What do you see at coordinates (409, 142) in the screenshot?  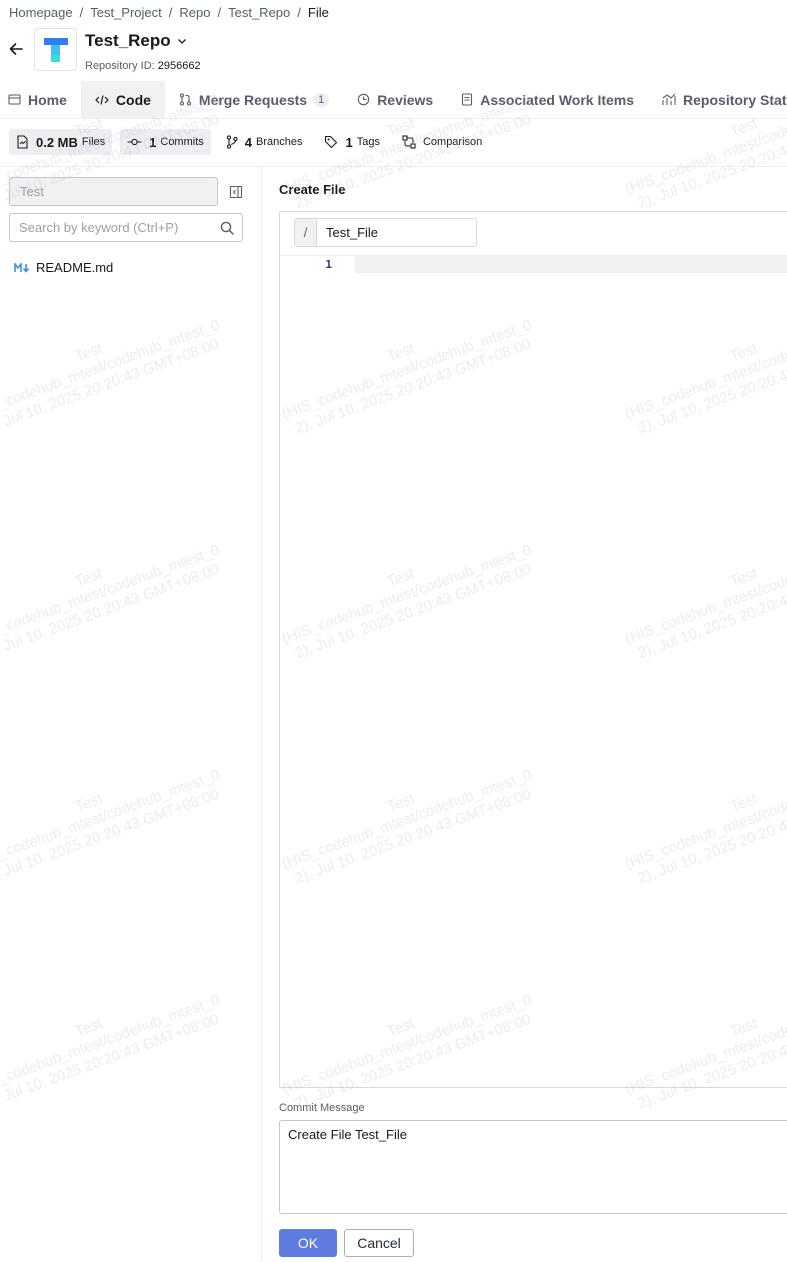 I see `compare-icon` at bounding box center [409, 142].